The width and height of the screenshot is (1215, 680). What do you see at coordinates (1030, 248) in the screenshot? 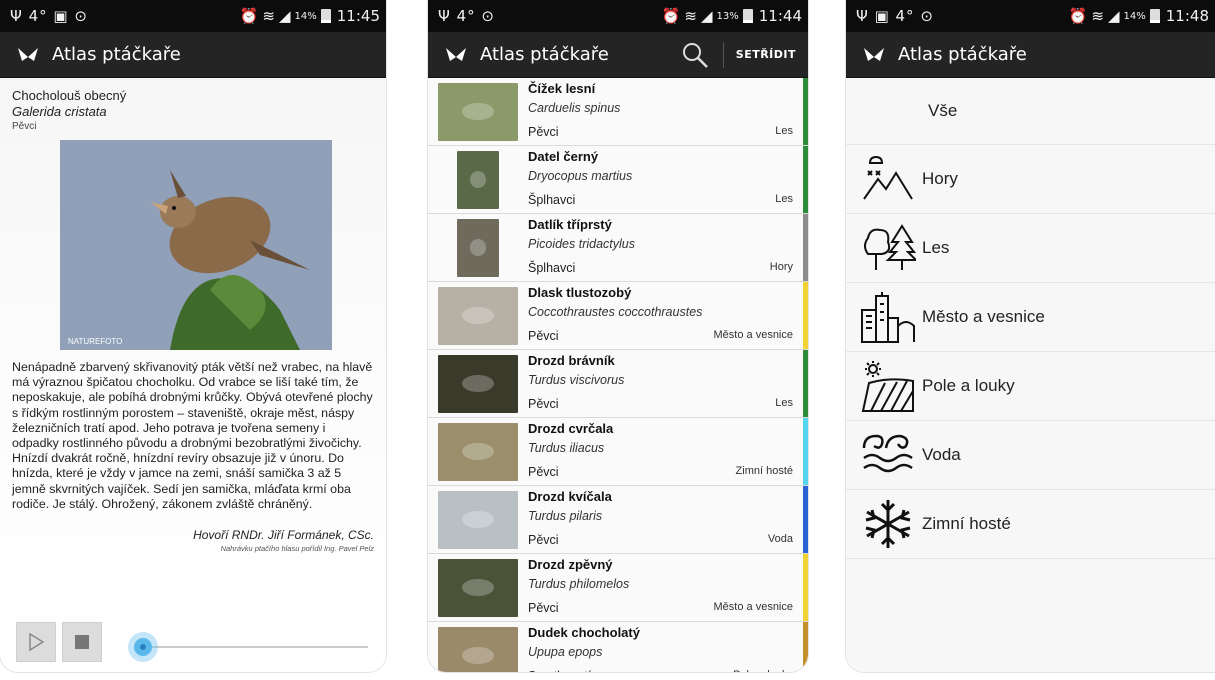
I see `habitat-item-forest: Les` at bounding box center [1030, 248].